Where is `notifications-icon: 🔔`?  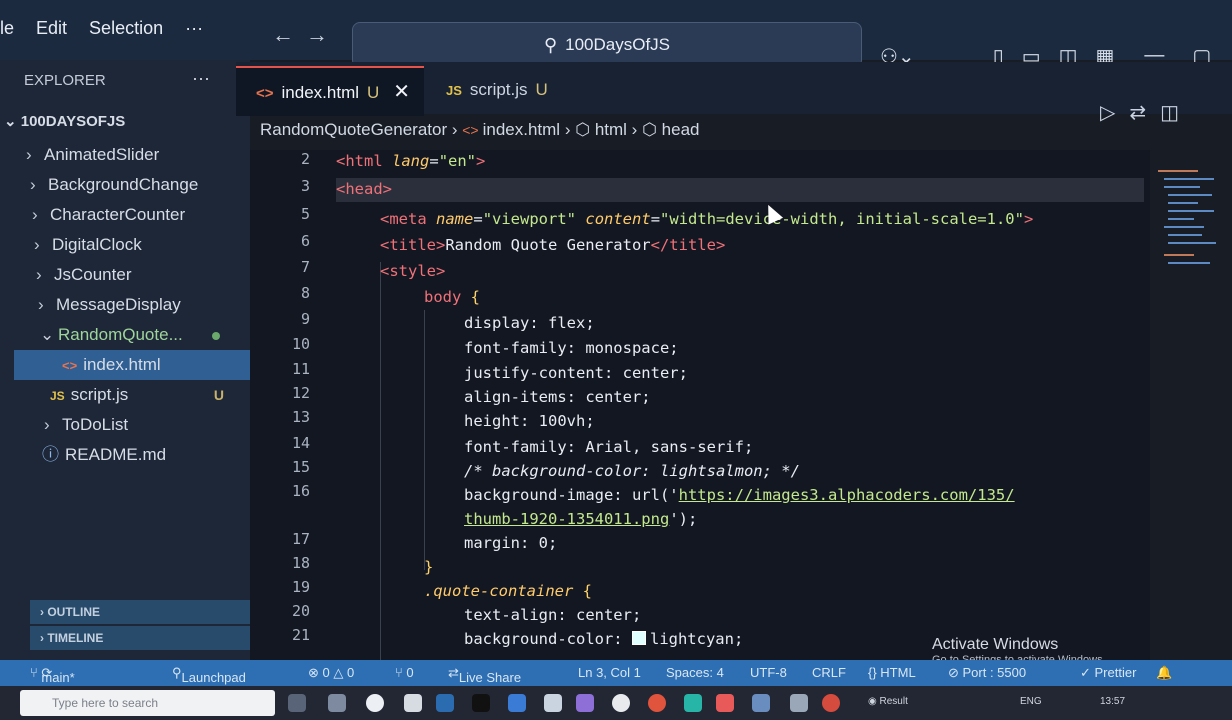
notifications-icon: 🔔 is located at coordinates (1164, 673).